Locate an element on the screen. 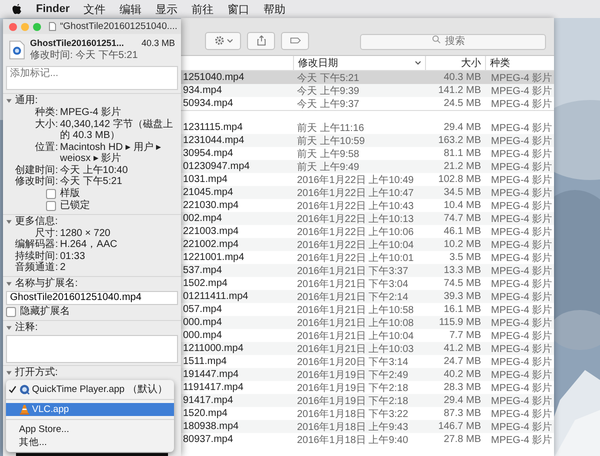  file-size: 21.2 MB is located at coordinates (462, 166).